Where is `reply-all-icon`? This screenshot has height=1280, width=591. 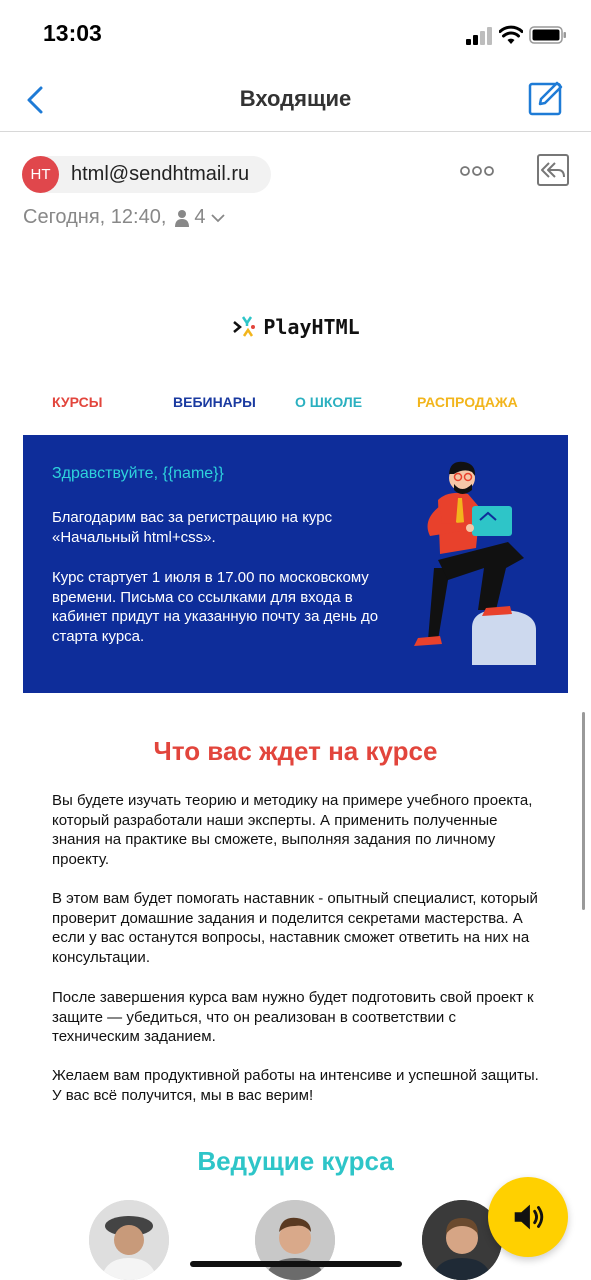
reply-all-icon is located at coordinates (553, 170).